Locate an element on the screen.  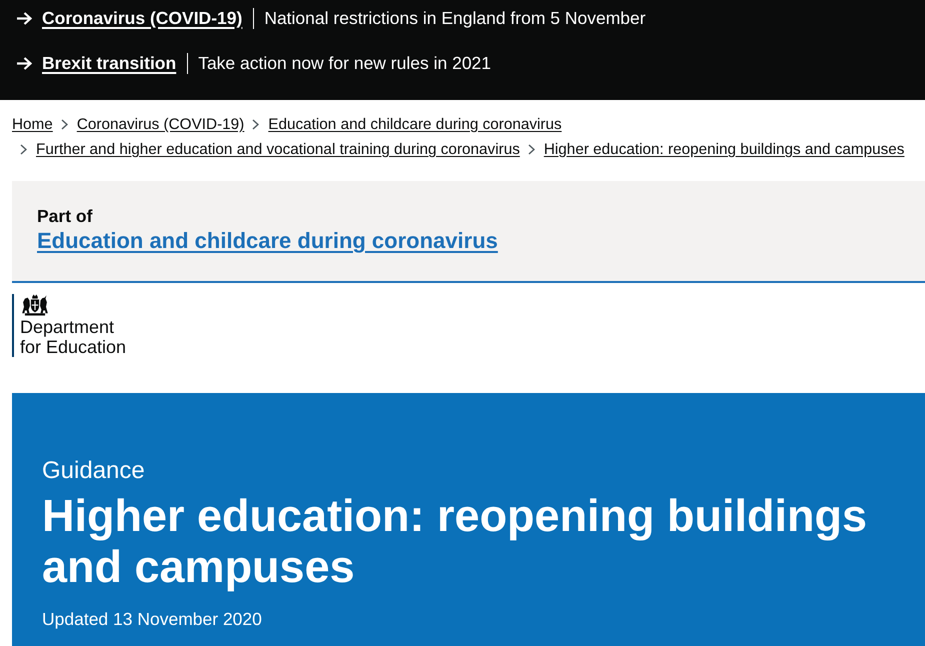
part-of-label: Part of is located at coordinates (64, 216).